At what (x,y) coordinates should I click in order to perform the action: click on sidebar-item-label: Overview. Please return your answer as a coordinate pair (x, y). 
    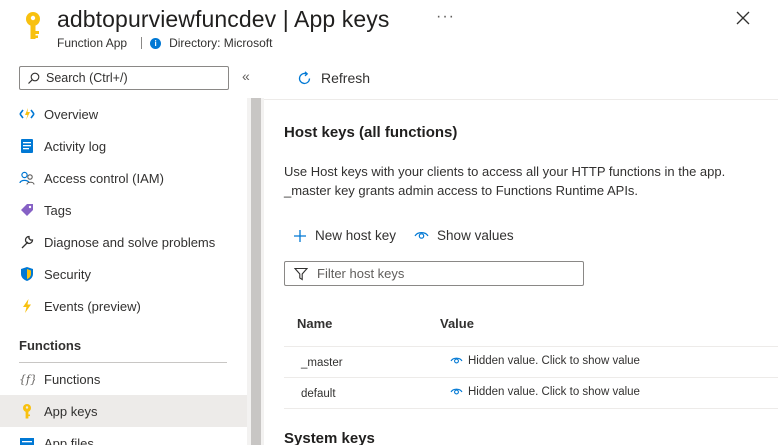
    Looking at the image, I should click on (71, 114).